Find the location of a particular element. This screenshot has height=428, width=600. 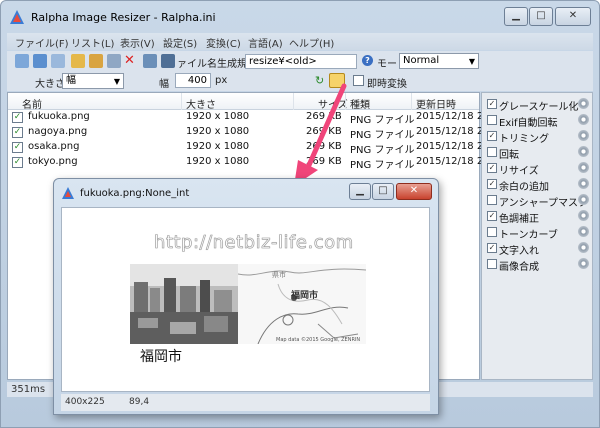

mode-select: Normal ▼ is located at coordinates (439, 61).